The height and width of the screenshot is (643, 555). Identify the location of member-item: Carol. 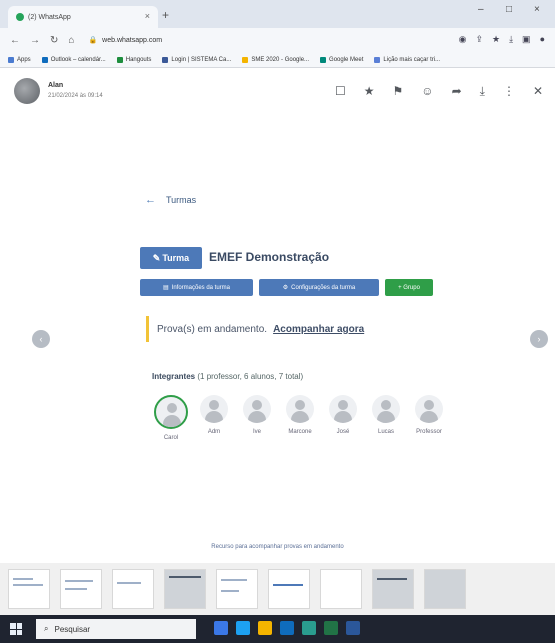
(171, 418).